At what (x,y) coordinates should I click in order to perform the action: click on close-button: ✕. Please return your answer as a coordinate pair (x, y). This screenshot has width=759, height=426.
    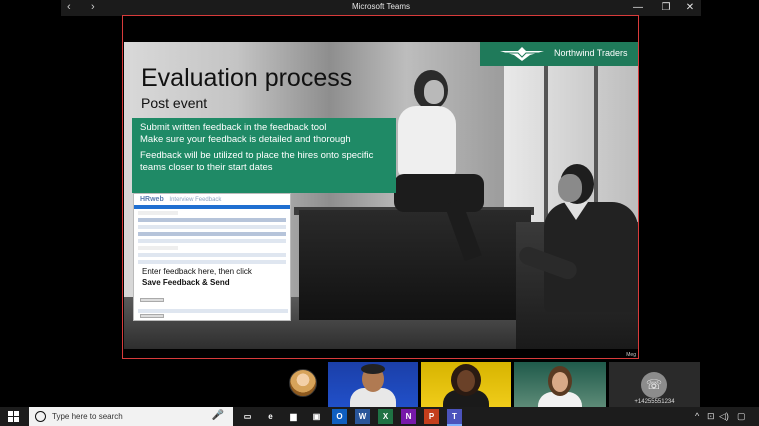
    Looking at the image, I should click on (690, 8).